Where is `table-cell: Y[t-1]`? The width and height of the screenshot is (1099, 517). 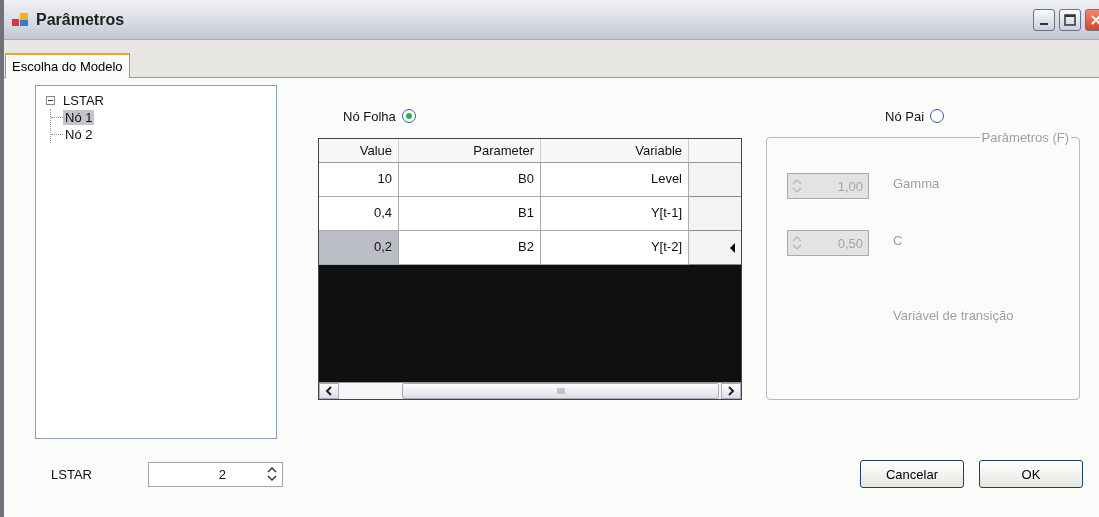
table-cell: Y[t-1] is located at coordinates (615, 214).